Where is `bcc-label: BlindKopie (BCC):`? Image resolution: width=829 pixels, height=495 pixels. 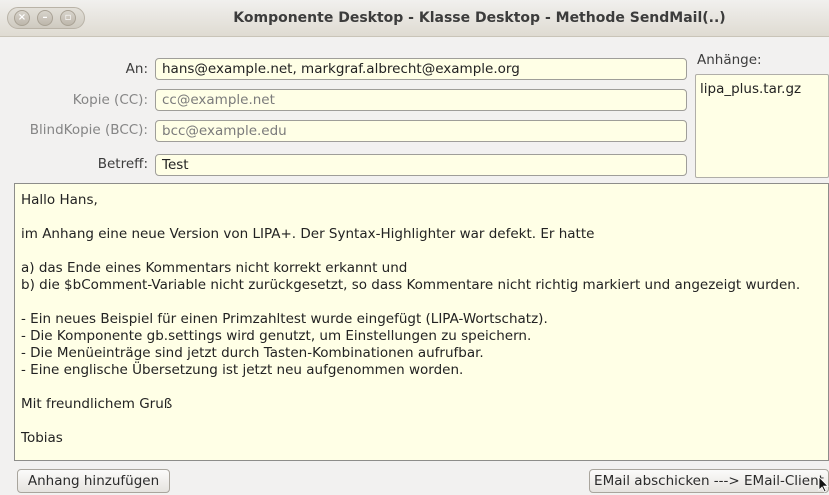
bcc-label: BlindKopie (BCC): is located at coordinates (88, 130).